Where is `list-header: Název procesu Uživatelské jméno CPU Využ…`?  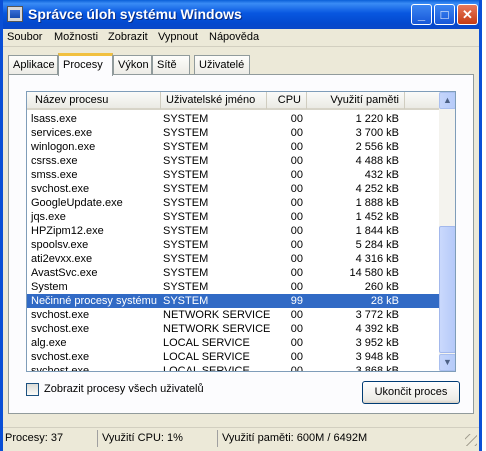
list-header: Název procesu Uživatelské jméno CPU Využ… is located at coordinates (233, 101).